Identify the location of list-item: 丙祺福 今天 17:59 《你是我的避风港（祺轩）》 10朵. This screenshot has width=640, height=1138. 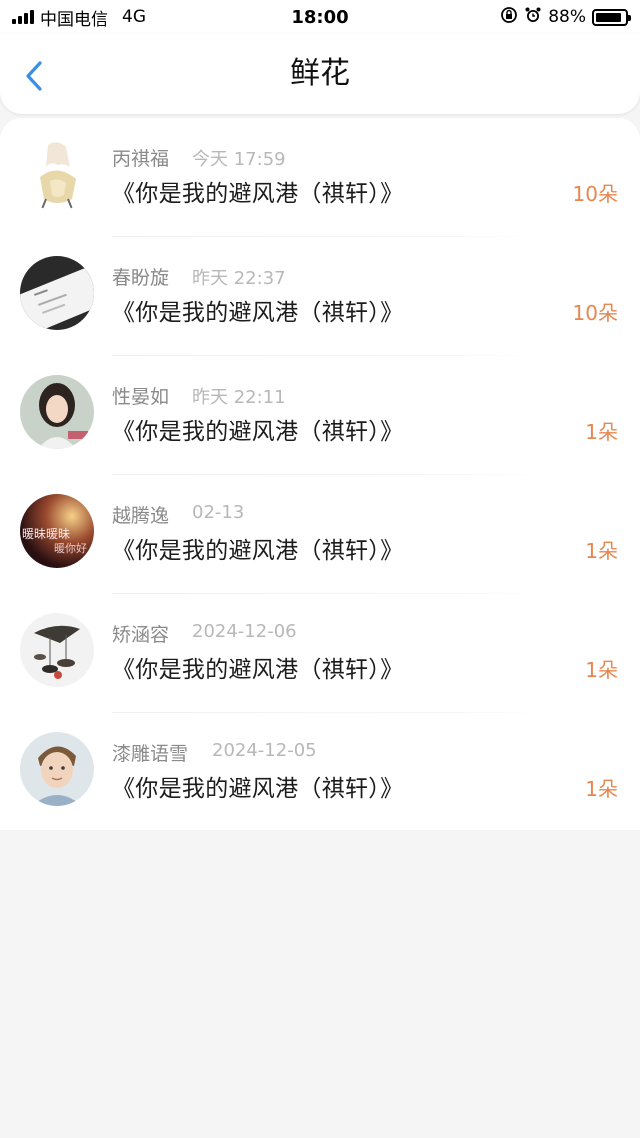
(320, 177).